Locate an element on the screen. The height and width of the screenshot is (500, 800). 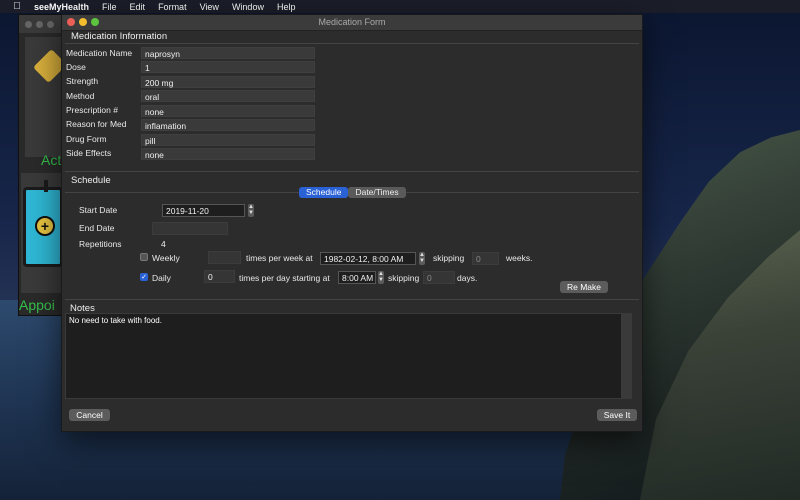
calendar-icon: + is located at coordinates (43, 223).